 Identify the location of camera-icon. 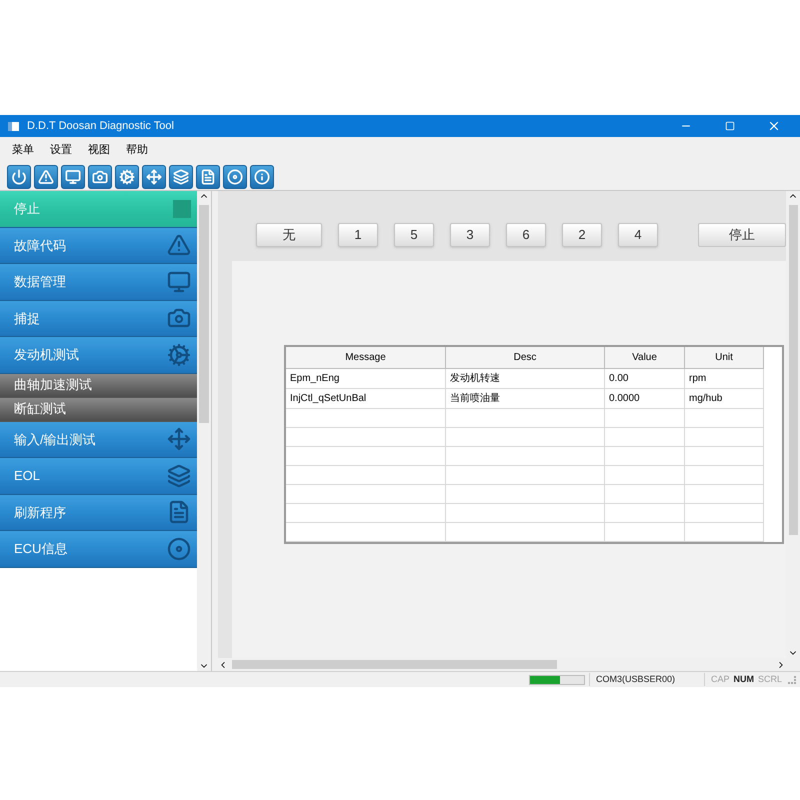
(100, 176).